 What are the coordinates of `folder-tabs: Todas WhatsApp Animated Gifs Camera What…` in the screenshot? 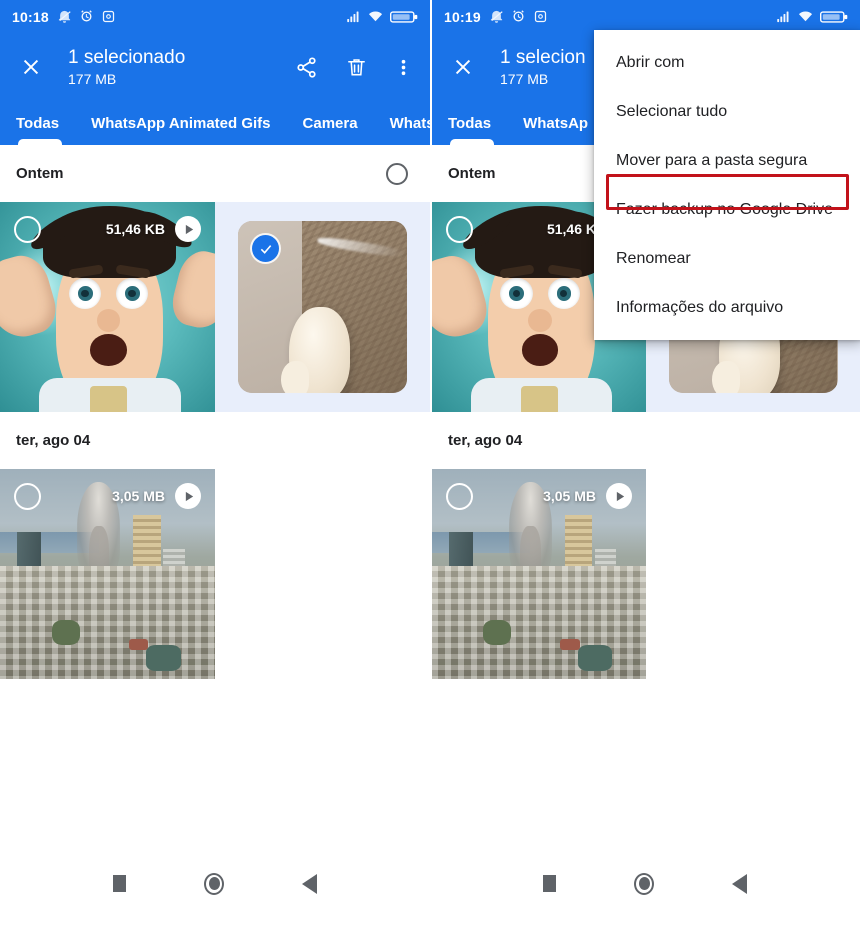 It's located at (215, 123).